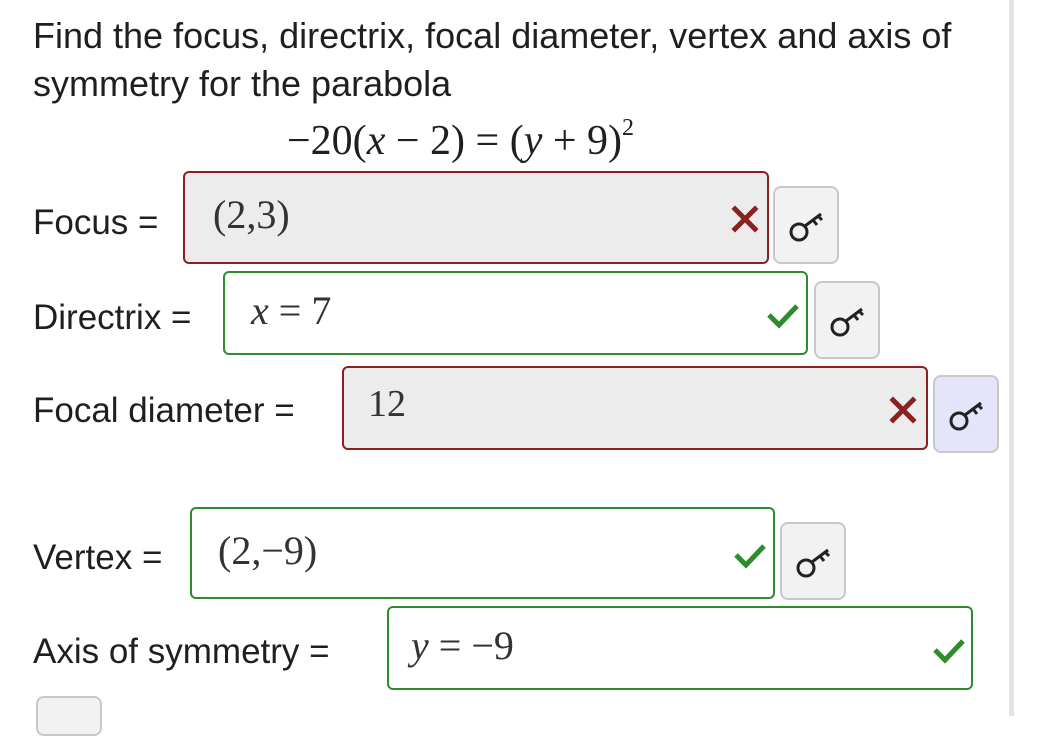 The height and width of the screenshot is (736, 1038). Describe the element at coordinates (515, 313) in the screenshot. I see `directrix-input: x = 7` at that location.